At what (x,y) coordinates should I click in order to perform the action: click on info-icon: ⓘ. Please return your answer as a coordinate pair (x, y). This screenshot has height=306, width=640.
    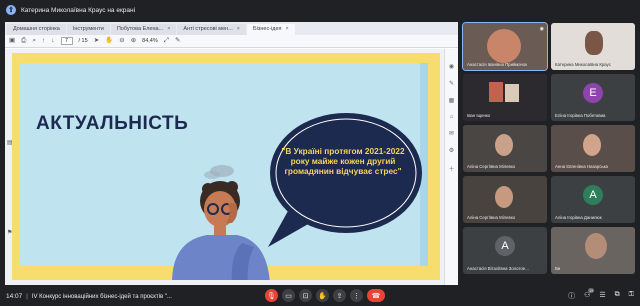
    Looking at the image, I should click on (571, 296).